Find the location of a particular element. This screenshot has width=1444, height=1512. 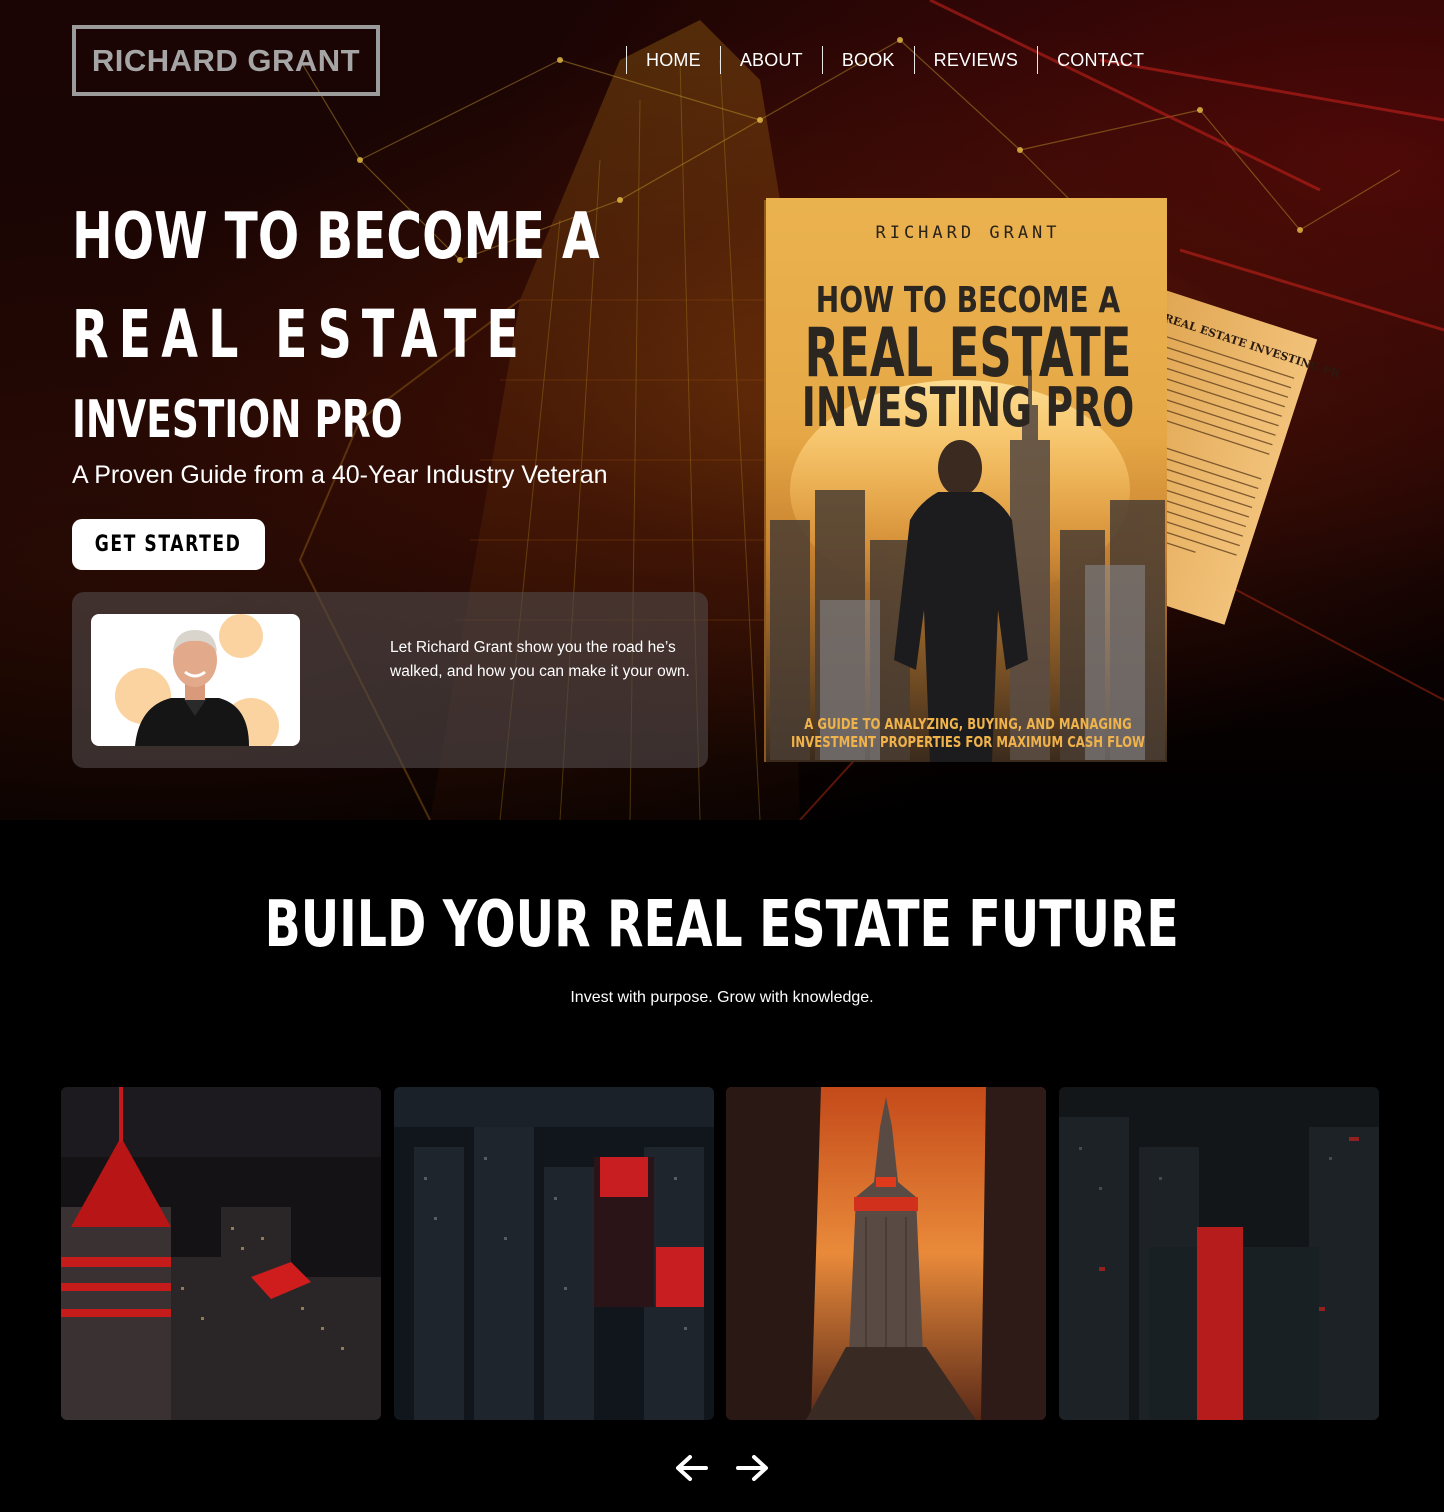

nav-about: ABOUT is located at coordinates (770, 60).